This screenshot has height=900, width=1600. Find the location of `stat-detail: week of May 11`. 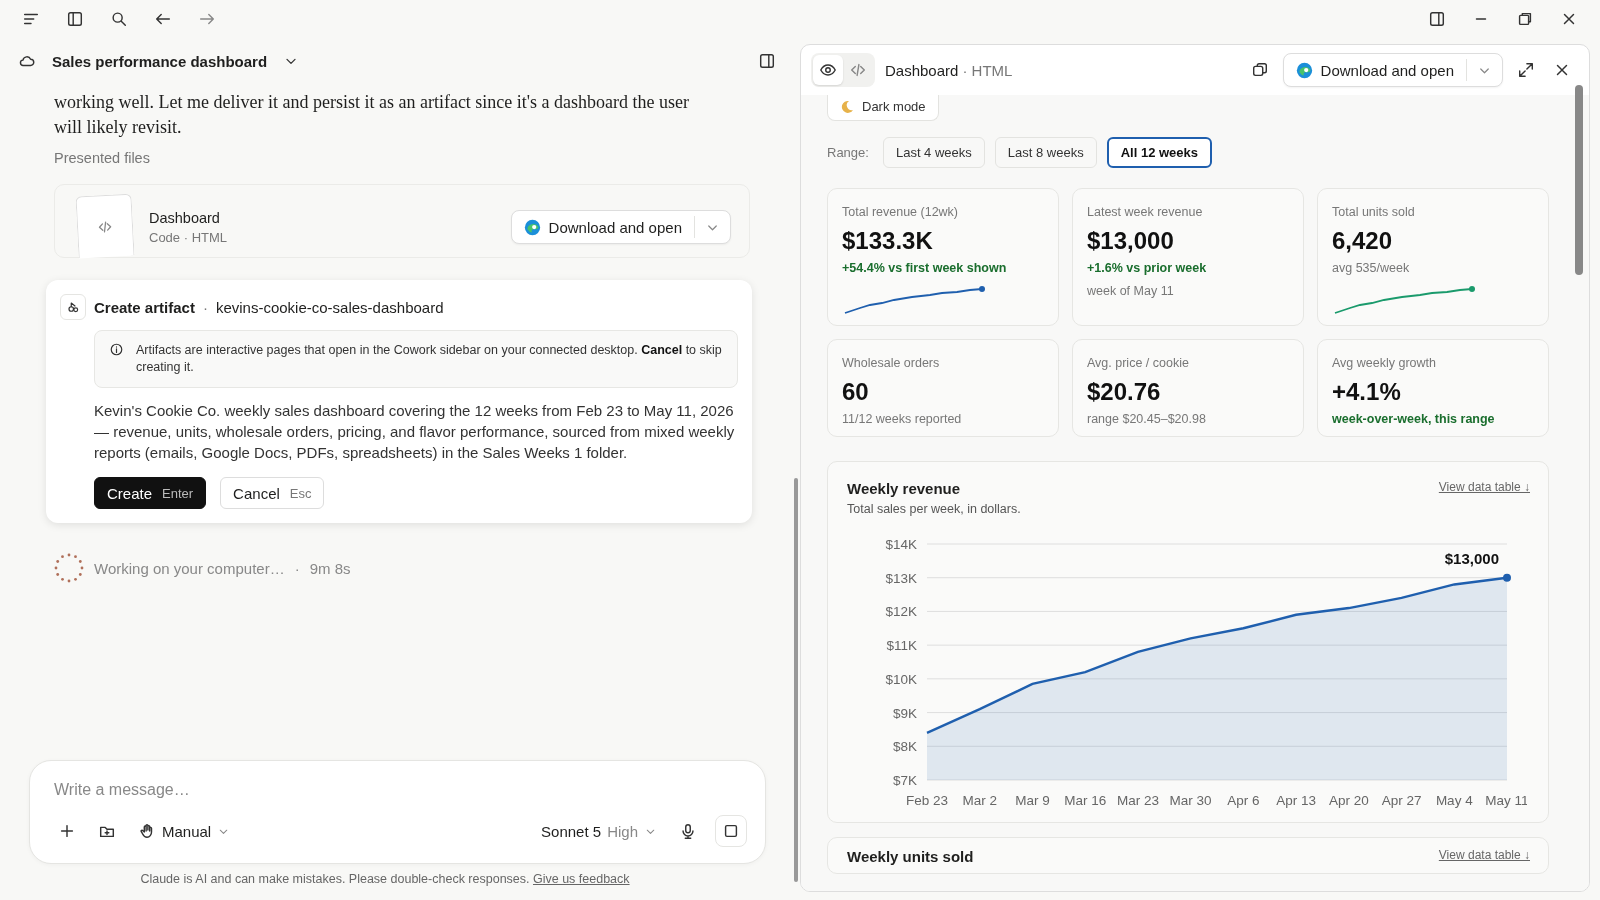

stat-detail: week of May 11 is located at coordinates (1131, 291).